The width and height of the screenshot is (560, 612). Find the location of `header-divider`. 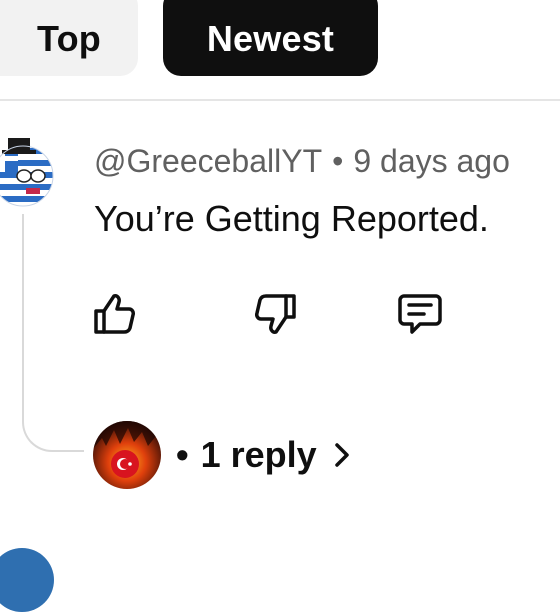

header-divider is located at coordinates (280, 100).